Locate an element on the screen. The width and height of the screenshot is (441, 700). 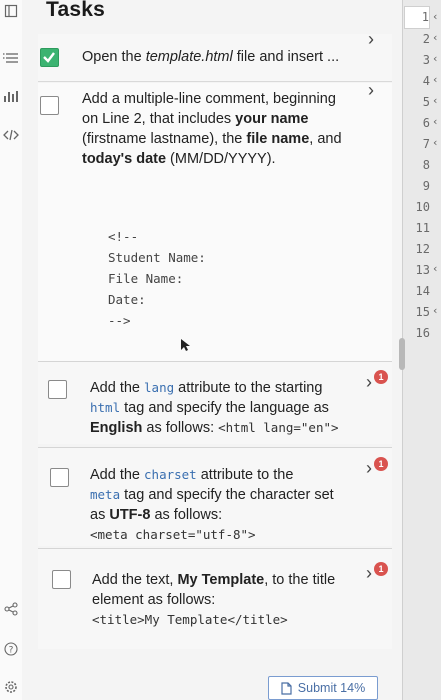
task-2-line-3: (firstname lastname), the file name, and is located at coordinates (227, 139).